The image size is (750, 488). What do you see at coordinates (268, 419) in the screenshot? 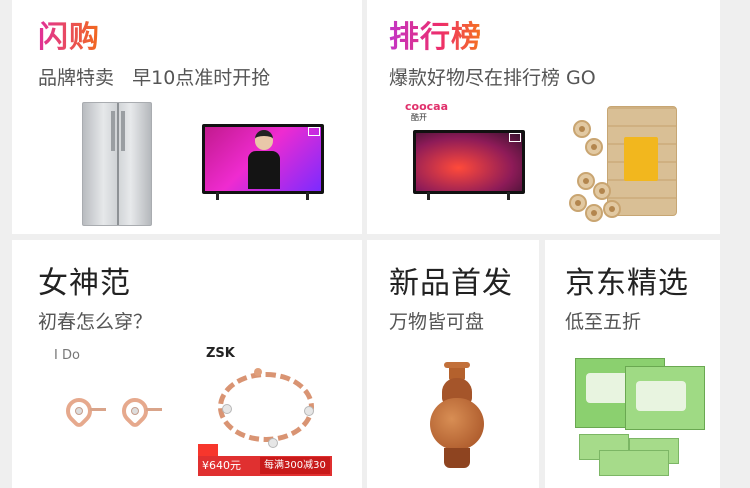
I see `bracelet-image: ¥640元 每满300减30` at bounding box center [268, 419].